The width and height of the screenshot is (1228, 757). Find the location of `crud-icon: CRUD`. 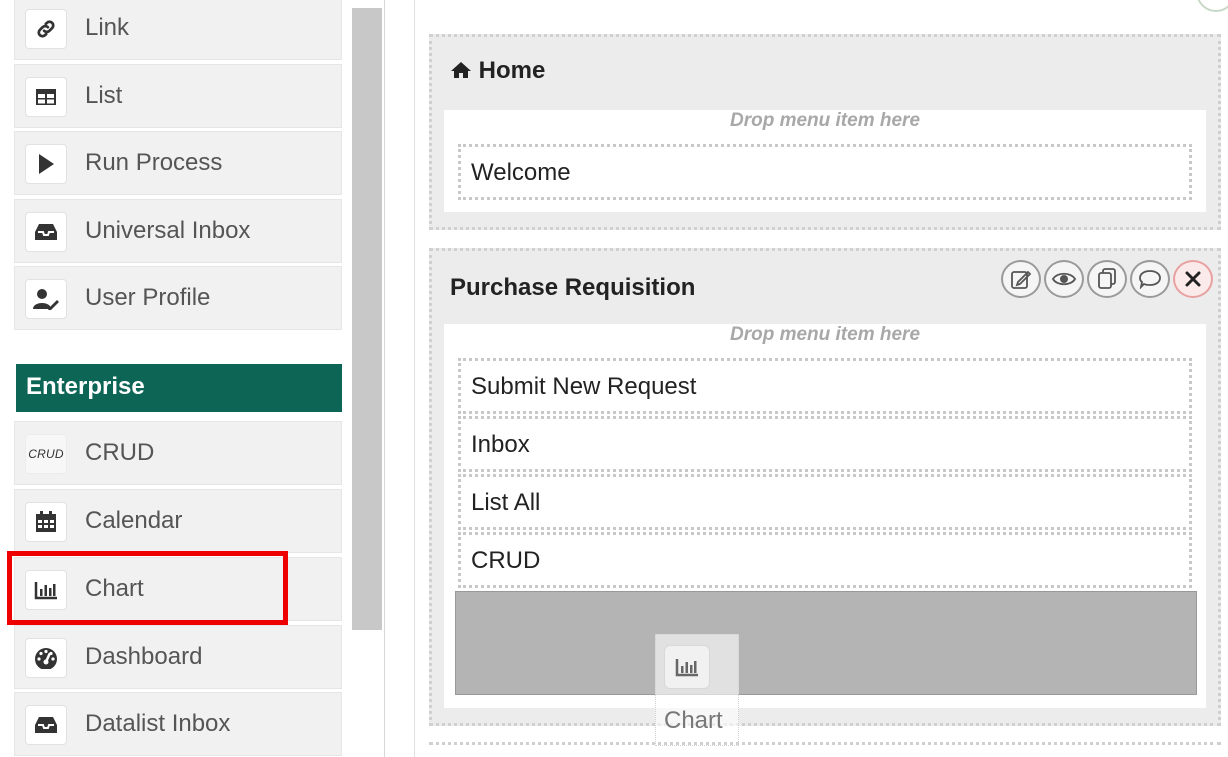

crud-icon: CRUD is located at coordinates (46, 454).